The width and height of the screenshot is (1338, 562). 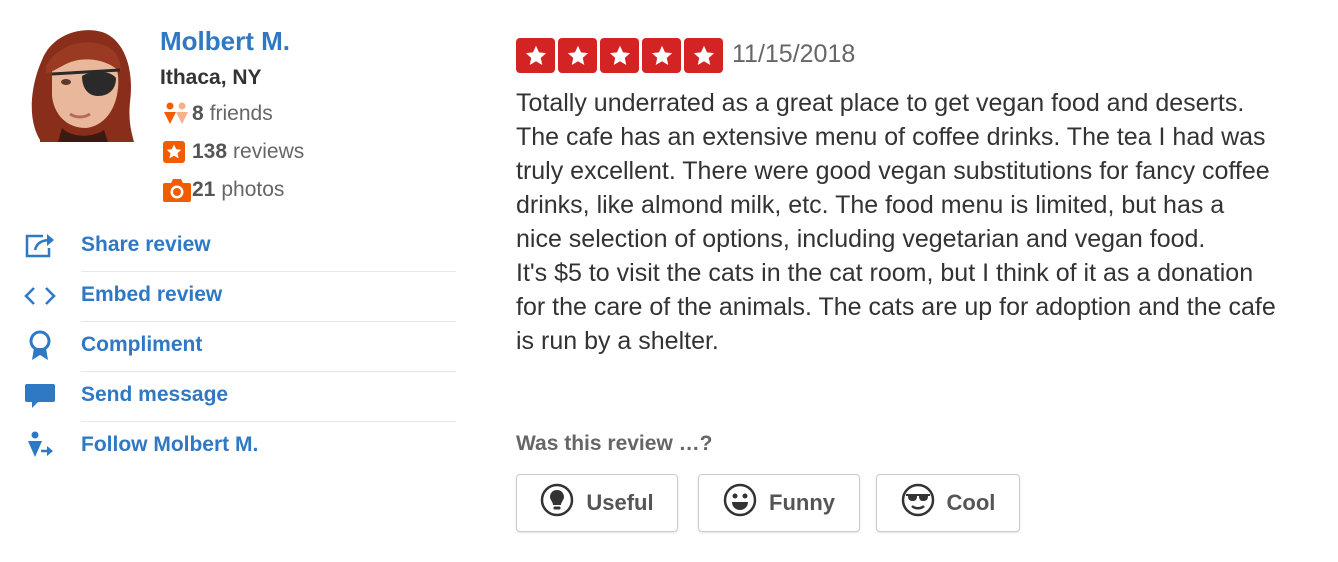 What do you see at coordinates (169, 445) in the screenshot?
I see `follow-user-label: Follow Molbert M.` at bounding box center [169, 445].